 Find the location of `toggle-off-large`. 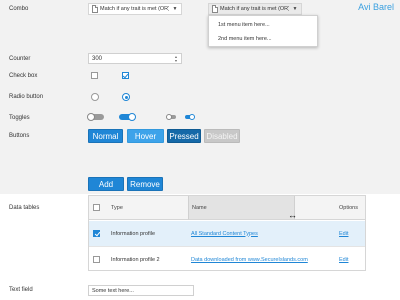

toggle-off-large is located at coordinates (95, 117).